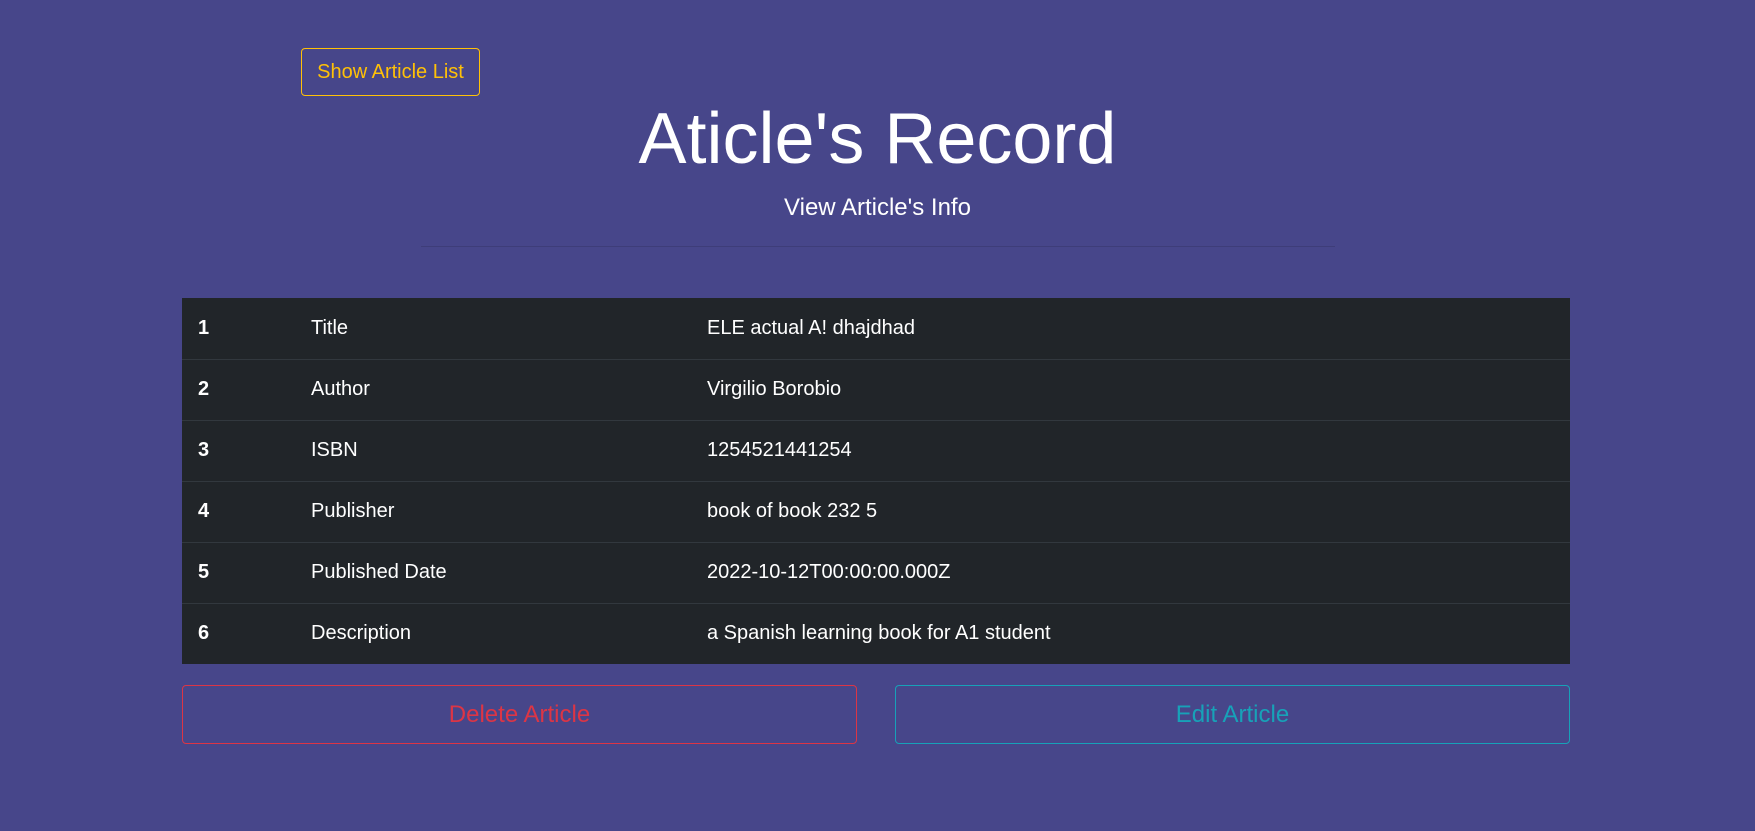 This screenshot has width=1755, height=831. What do you see at coordinates (876, 389) in the screenshot?
I see `table-row: 2 Author Virgilio Borobio` at bounding box center [876, 389].